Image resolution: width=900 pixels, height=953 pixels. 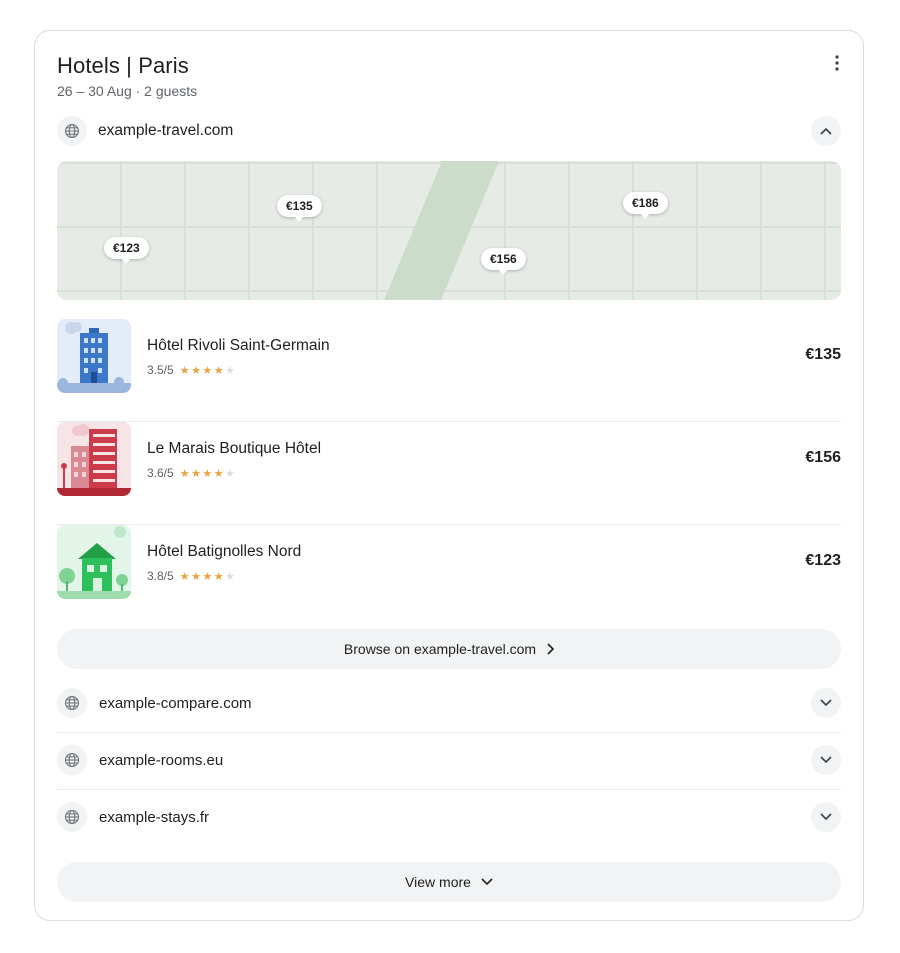 What do you see at coordinates (175, 703) in the screenshot?
I see `site-name: example-compare.com` at bounding box center [175, 703].